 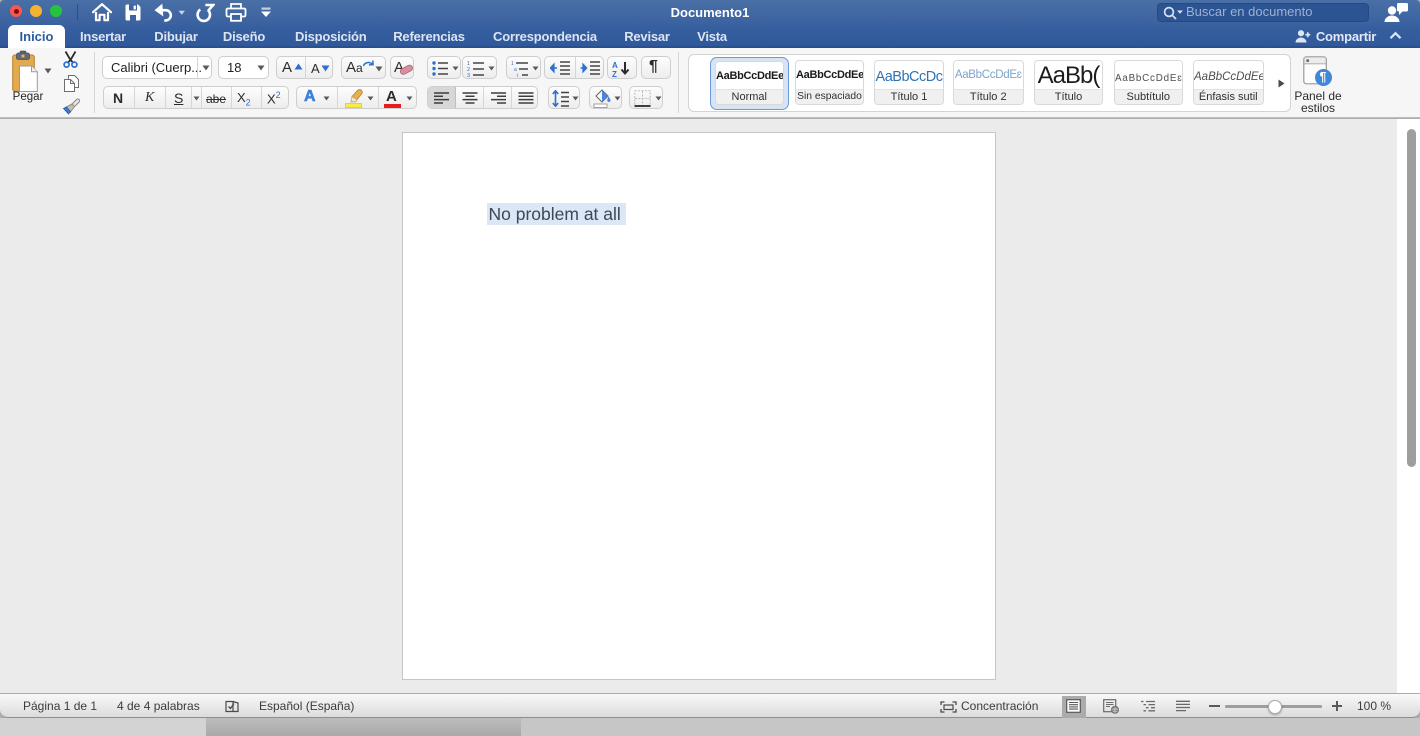 What do you see at coordinates (615, 65) in the screenshot?
I see `svg-text: A` at bounding box center [615, 65].